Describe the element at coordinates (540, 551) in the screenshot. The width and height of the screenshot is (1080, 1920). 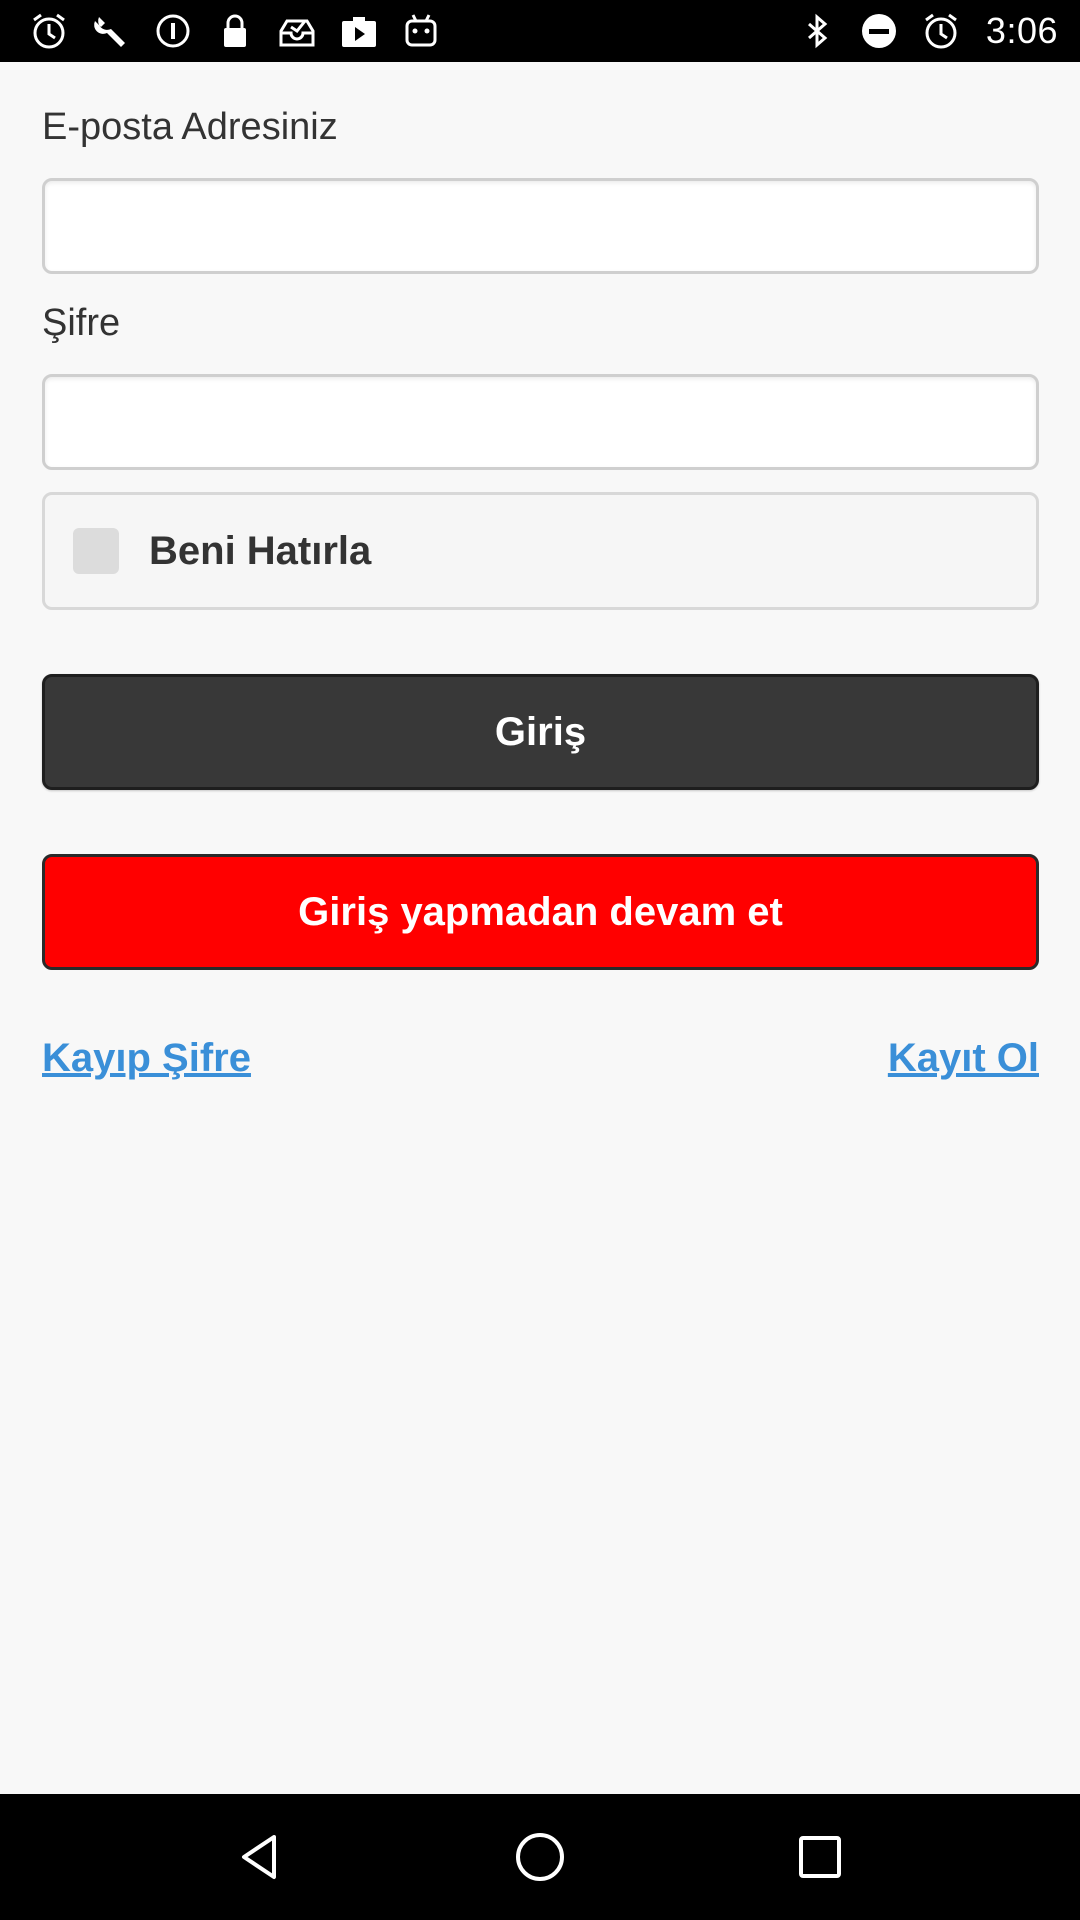
I see `remember-me-toggle: Beni Hatırla` at that location.